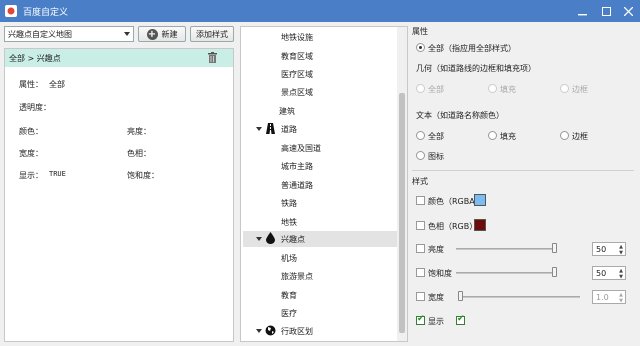 The image size is (640, 346). I want to click on maximize-icon, so click(606, 11).